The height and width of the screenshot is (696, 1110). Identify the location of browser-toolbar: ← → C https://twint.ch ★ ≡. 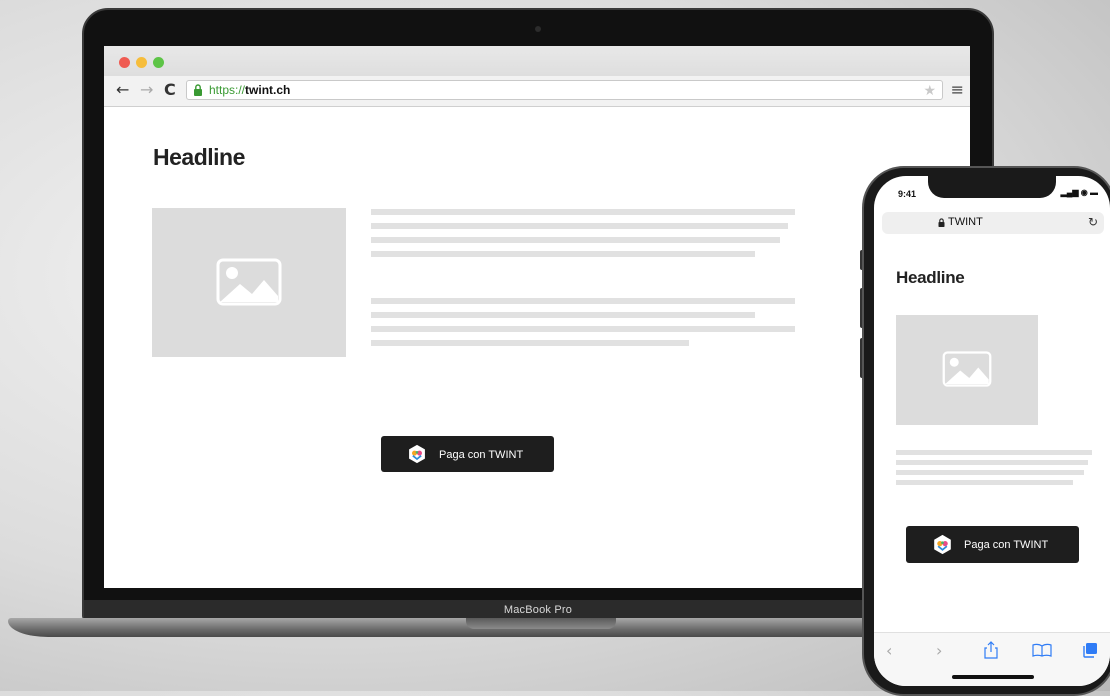
(537, 91).